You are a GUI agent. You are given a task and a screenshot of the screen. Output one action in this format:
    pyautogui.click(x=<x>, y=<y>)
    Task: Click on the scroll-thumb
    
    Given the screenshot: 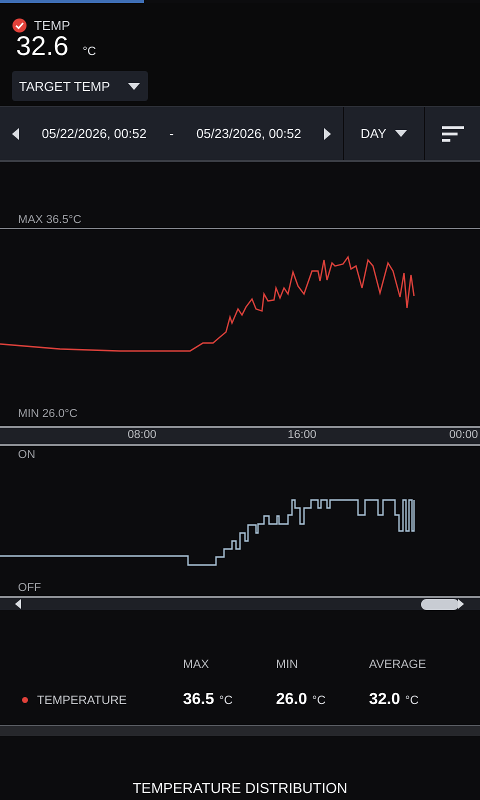 What is the action you would take?
    pyautogui.click(x=440, y=604)
    